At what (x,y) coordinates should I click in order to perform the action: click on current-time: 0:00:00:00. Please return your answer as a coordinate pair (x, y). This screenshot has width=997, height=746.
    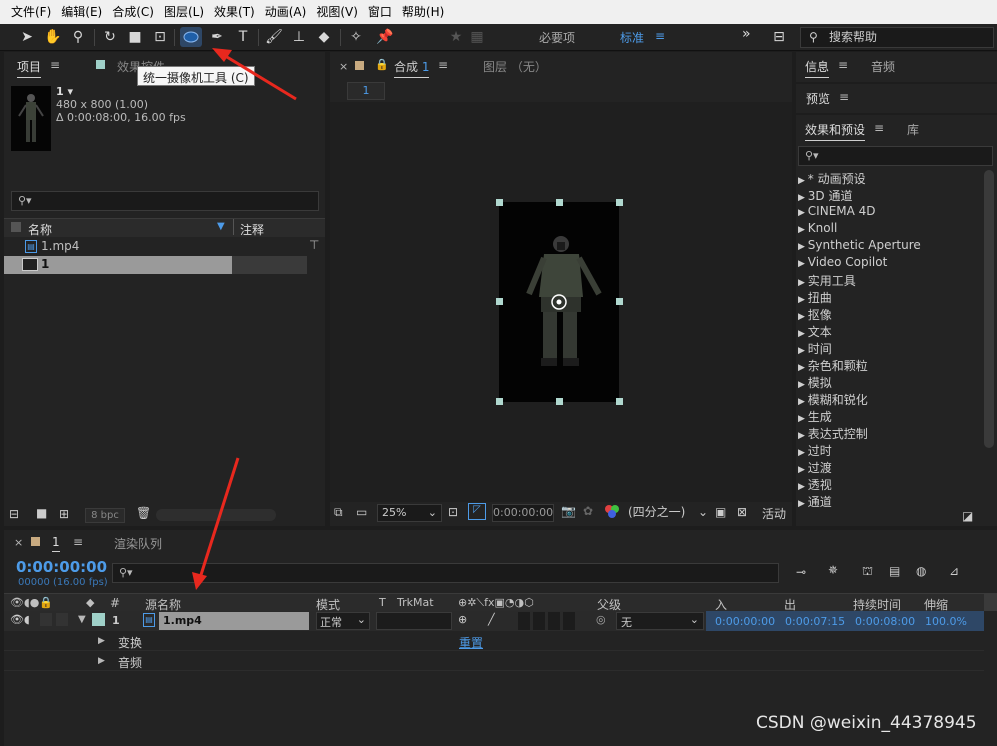
    Looking at the image, I should click on (61, 567).